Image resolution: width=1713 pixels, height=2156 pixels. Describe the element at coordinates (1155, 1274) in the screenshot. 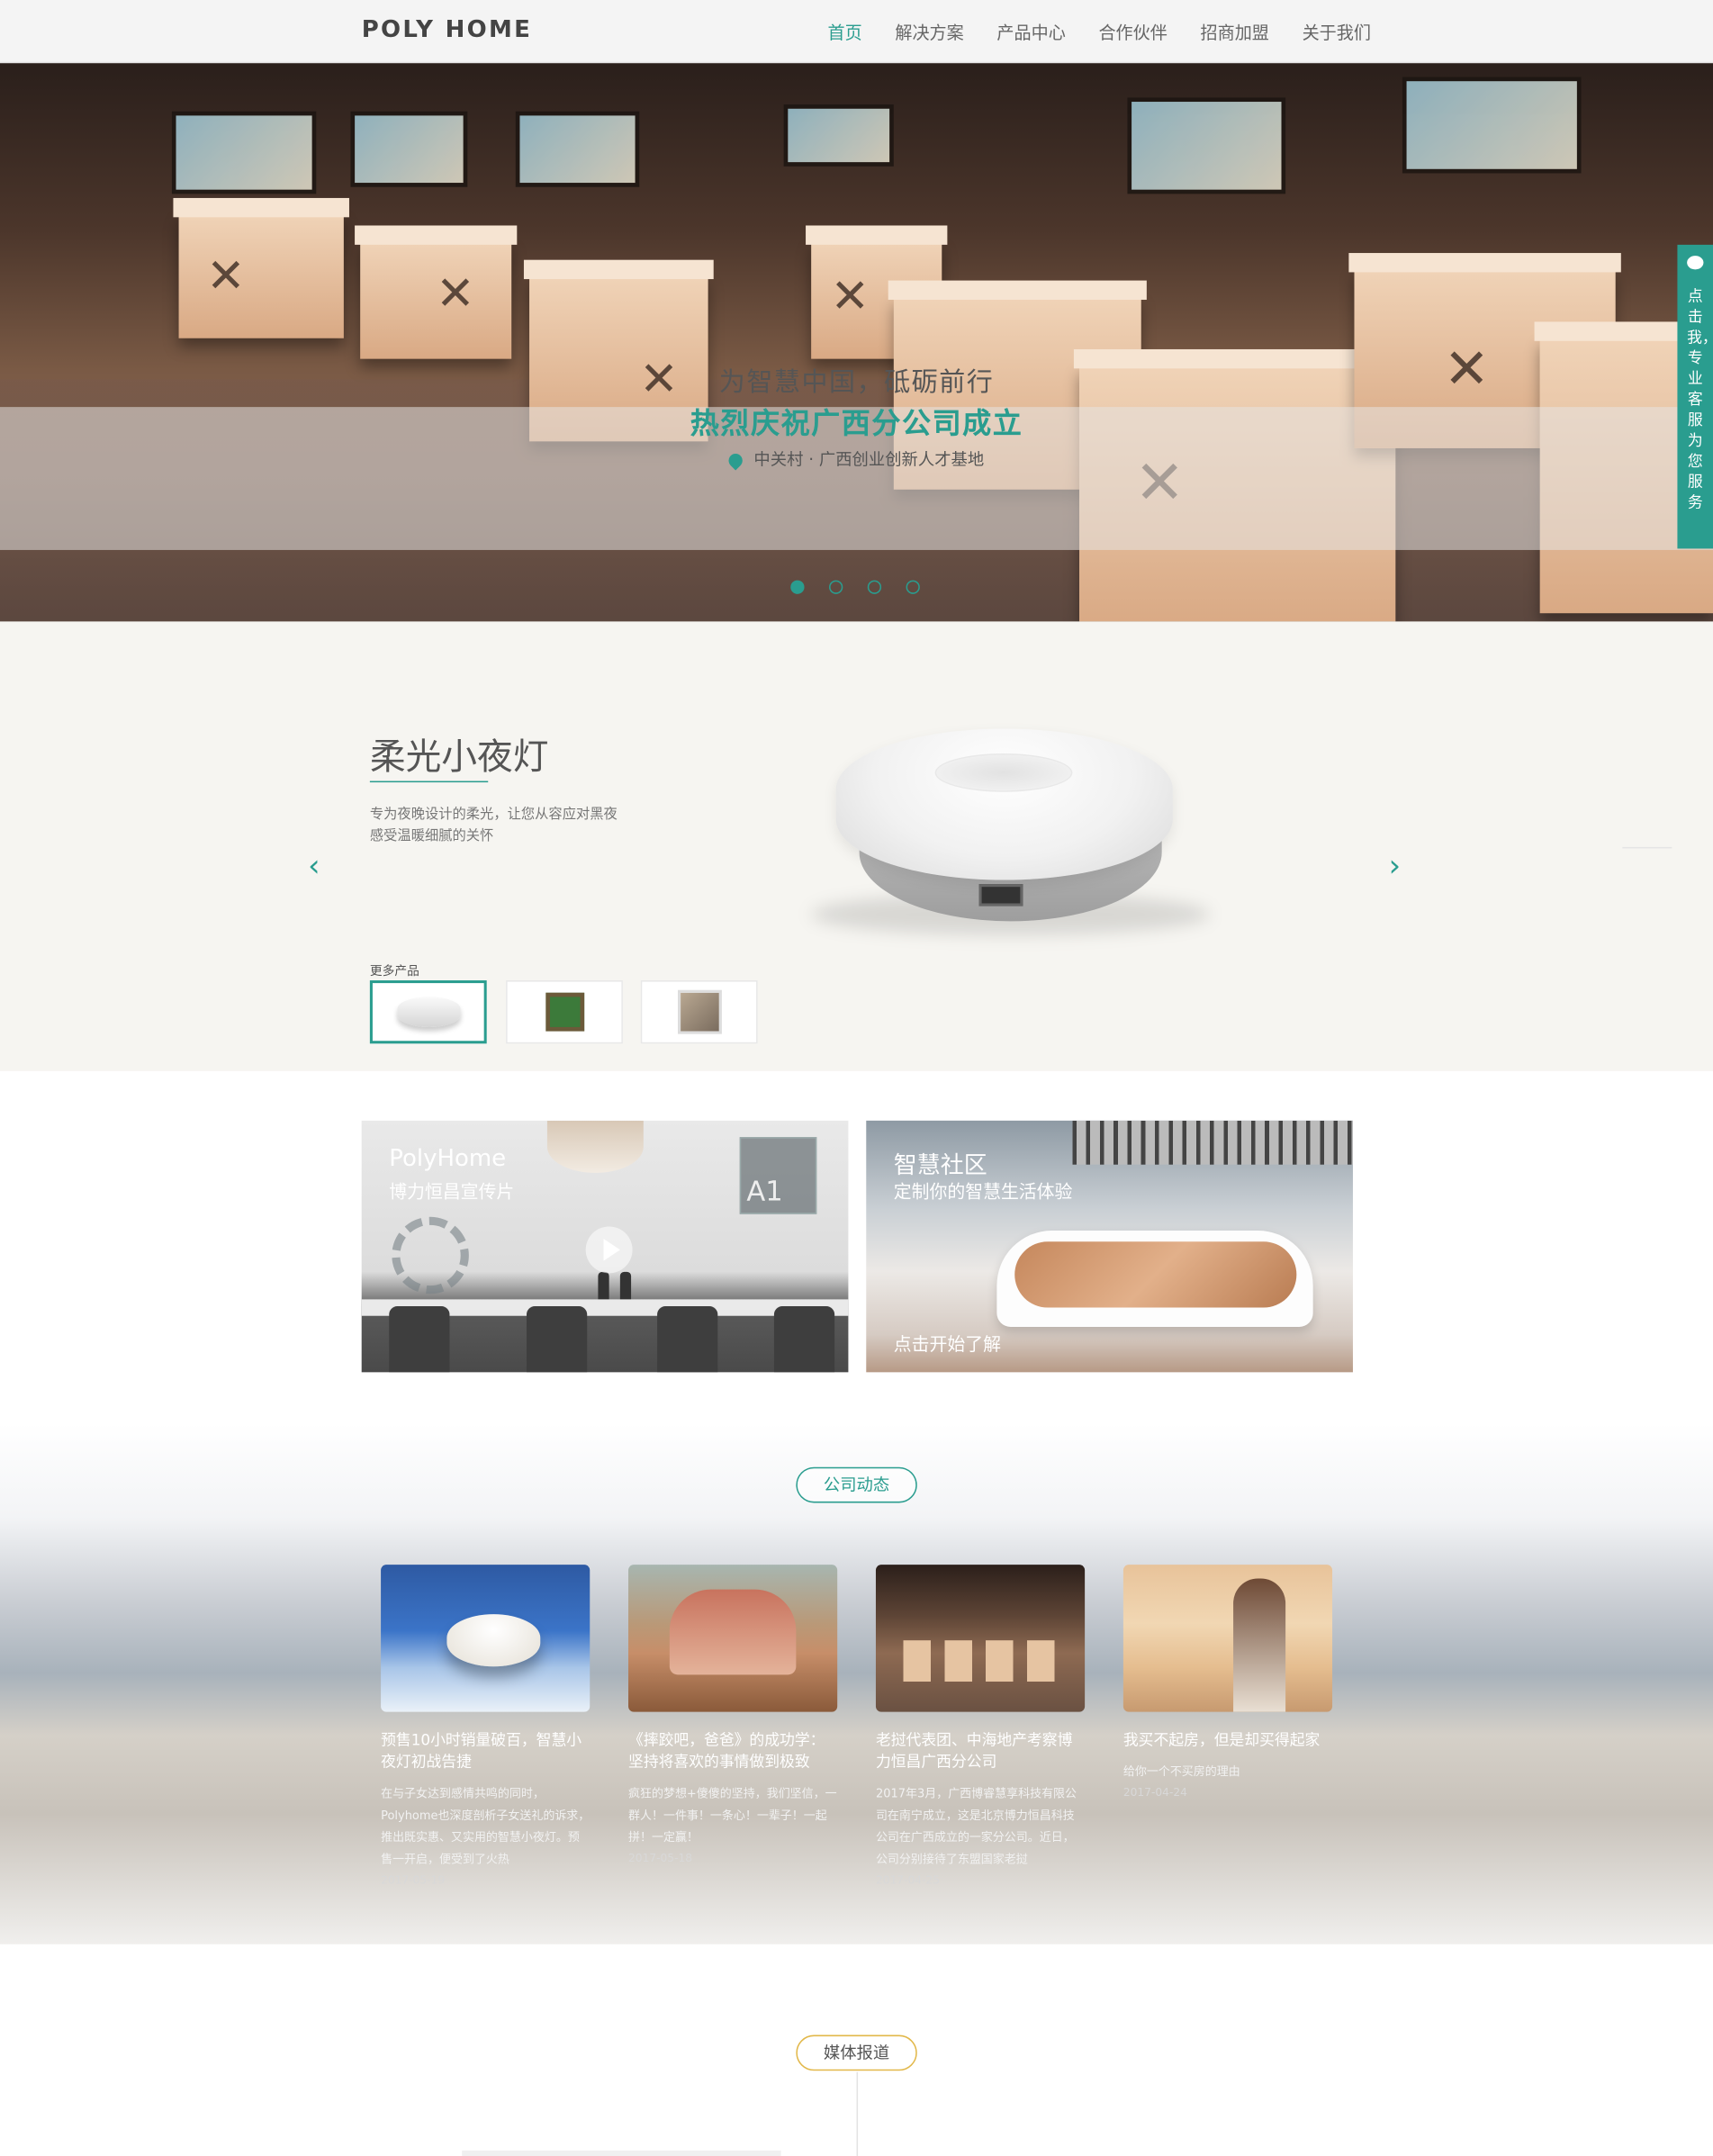

I see `reception-wall` at that location.